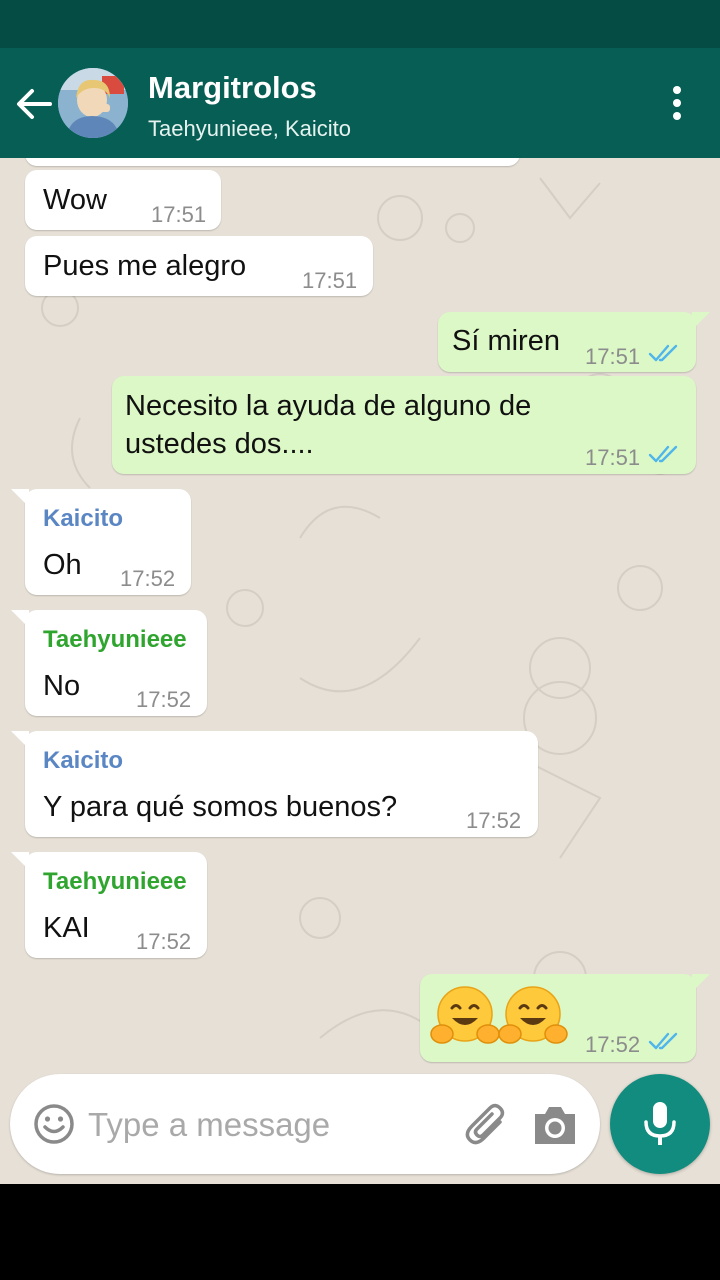  Describe the element at coordinates (232, 88) in the screenshot. I see `chat-title: Margitrolos` at that location.